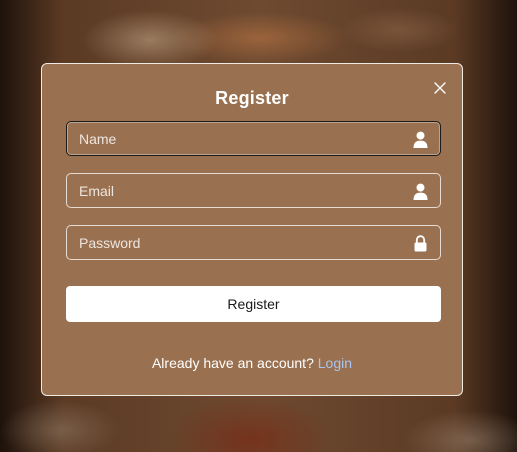 This screenshot has height=452, width=517. What do you see at coordinates (253, 304) in the screenshot?
I see `register-button: Register` at bounding box center [253, 304].